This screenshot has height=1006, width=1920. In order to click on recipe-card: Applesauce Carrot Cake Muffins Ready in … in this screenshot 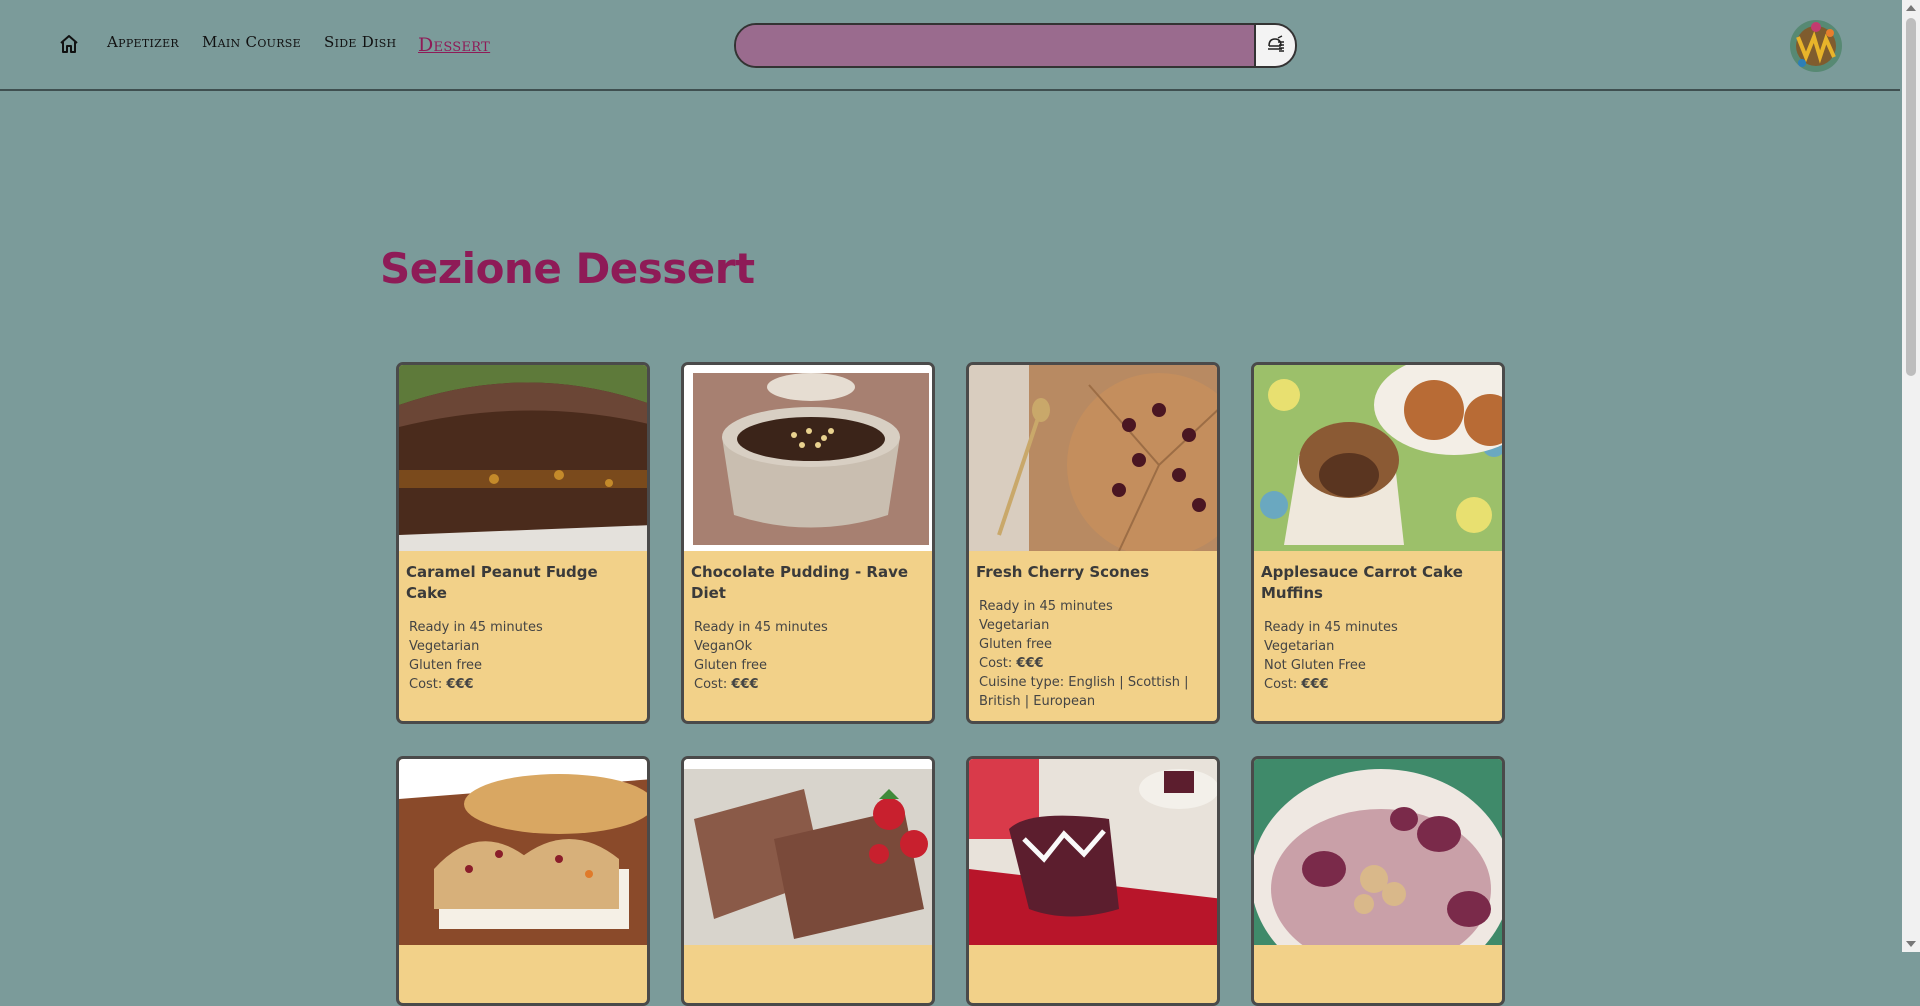, I will do `click(1378, 543)`.